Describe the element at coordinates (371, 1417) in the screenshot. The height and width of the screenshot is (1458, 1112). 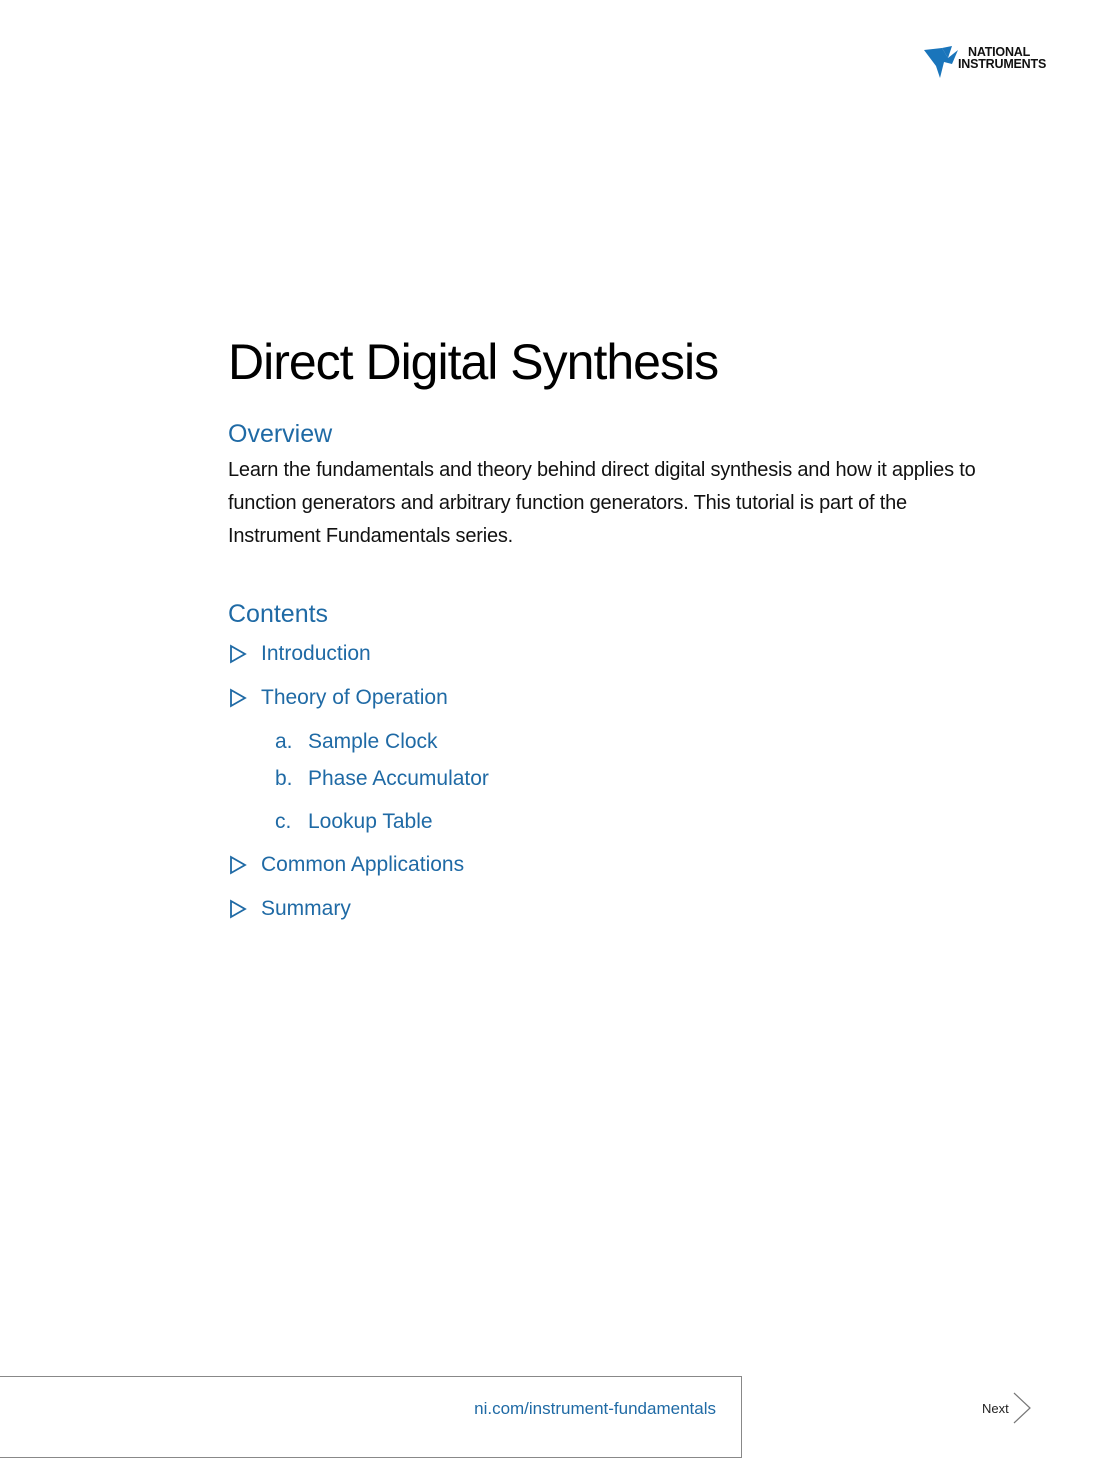
I see `footer-box: ni.com/instrument-fundamentals` at that location.